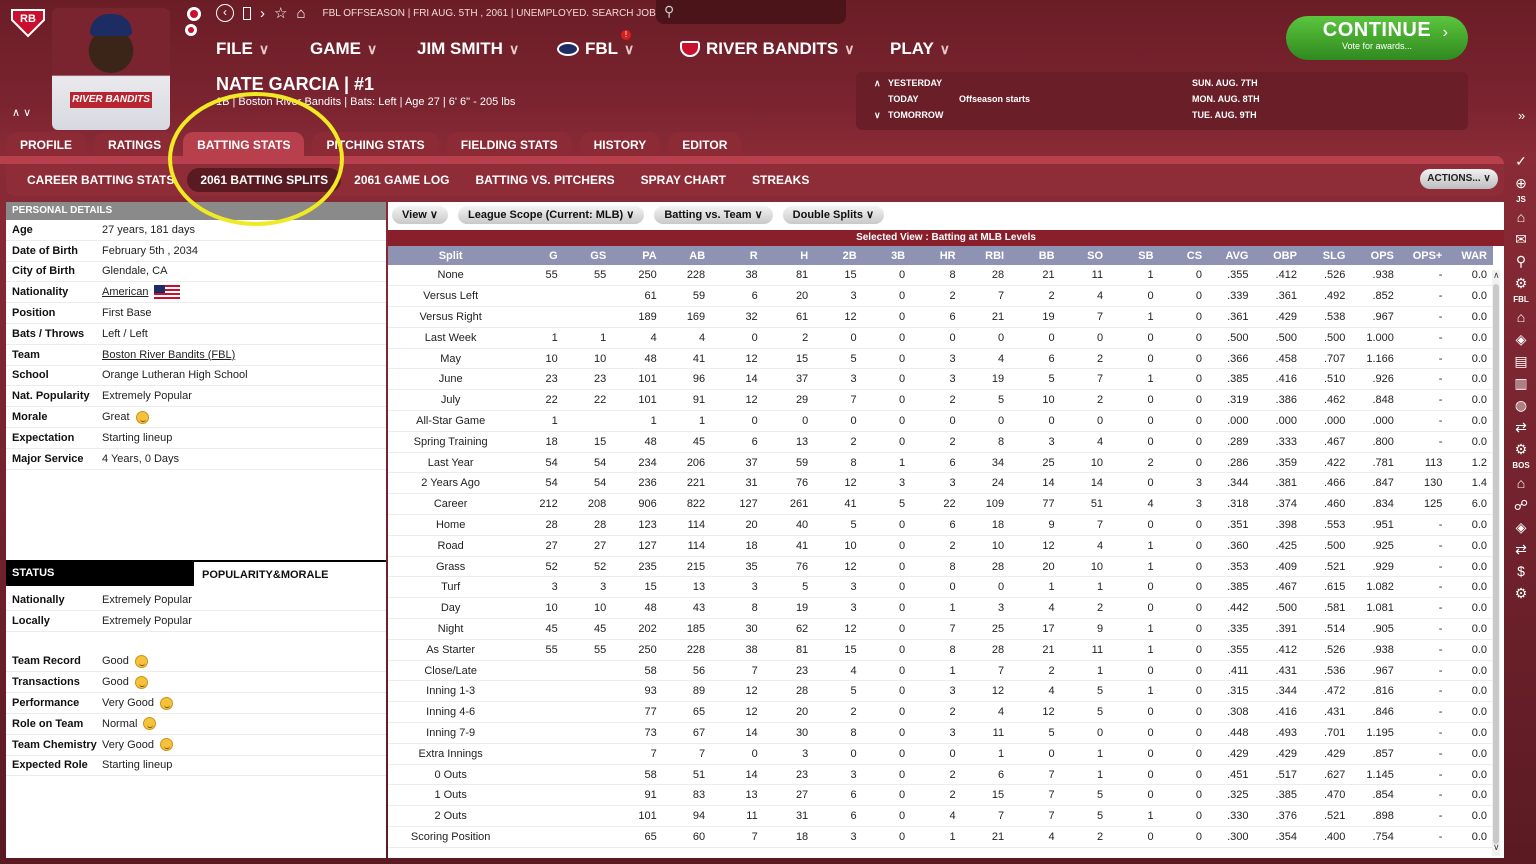  I want to click on column-header: GS, so click(588, 255).